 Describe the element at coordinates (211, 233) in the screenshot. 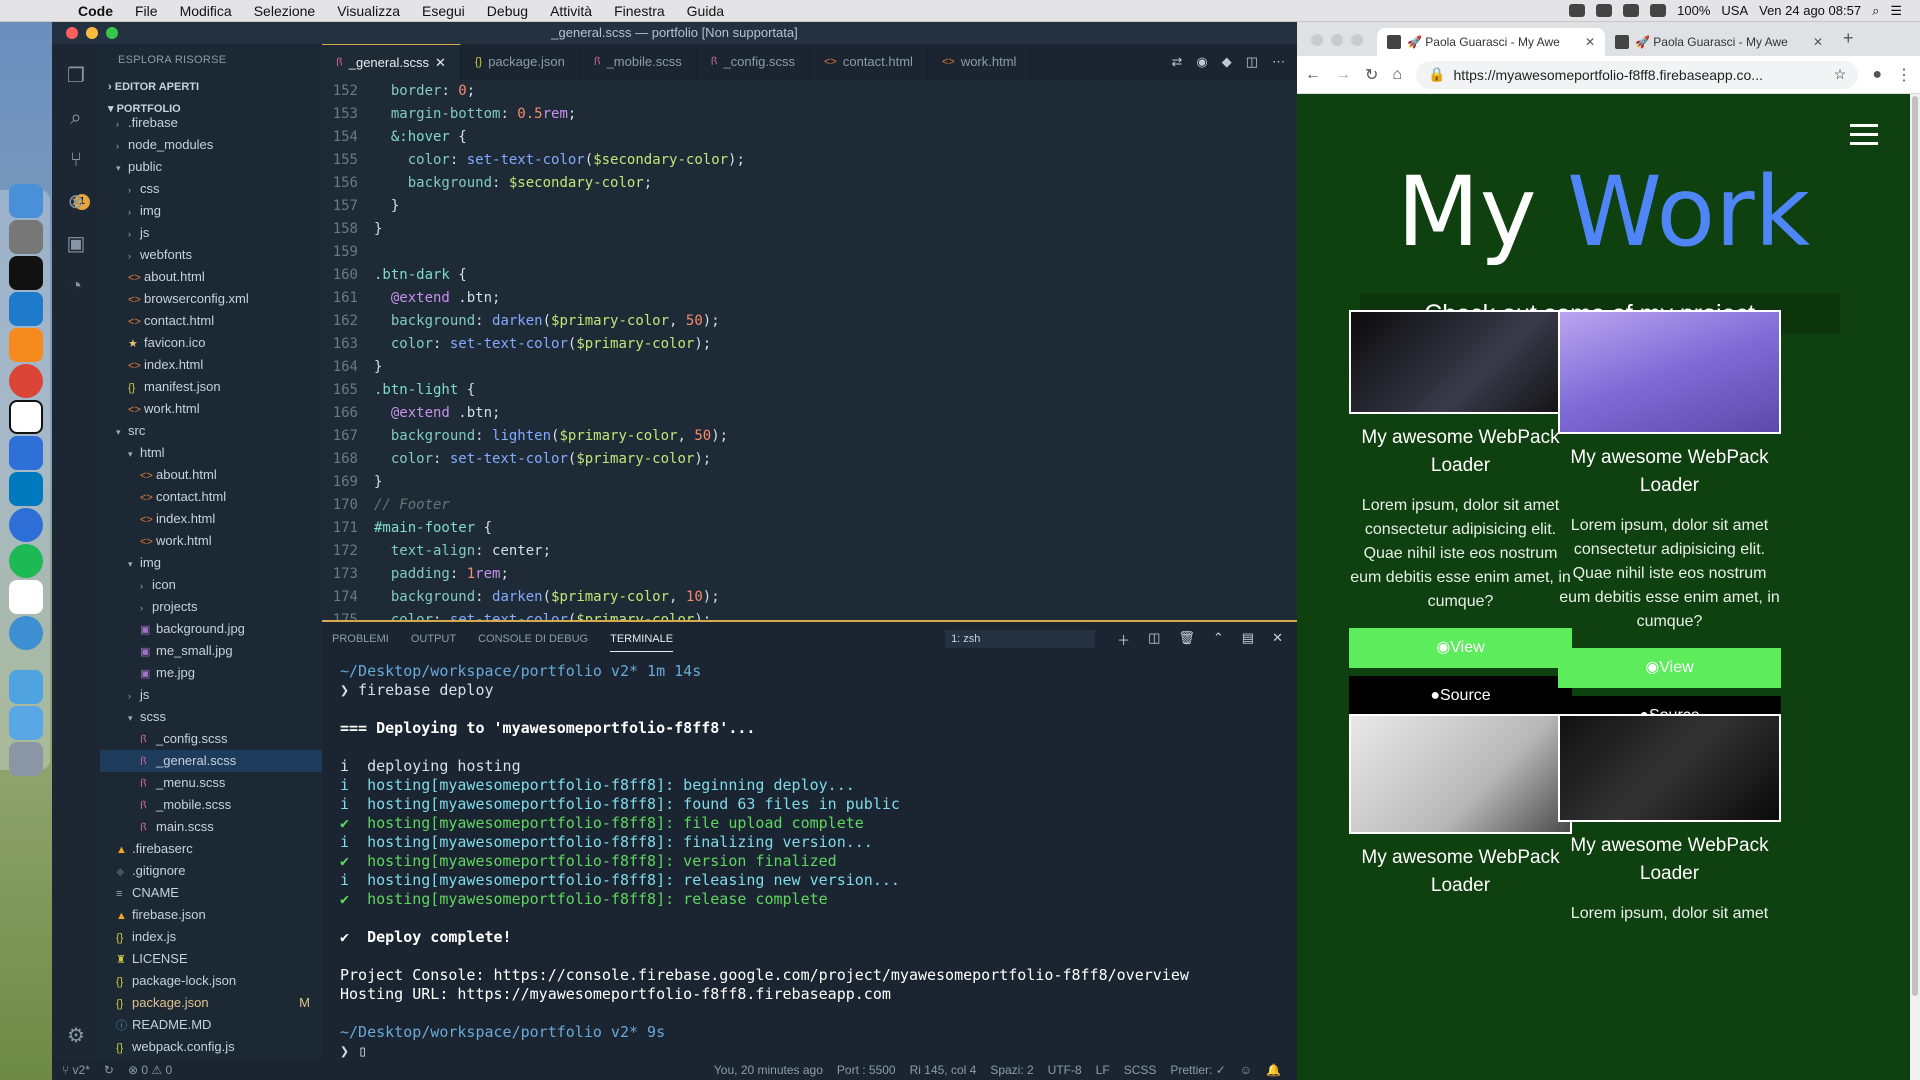

I see `folder-item: › js` at that location.